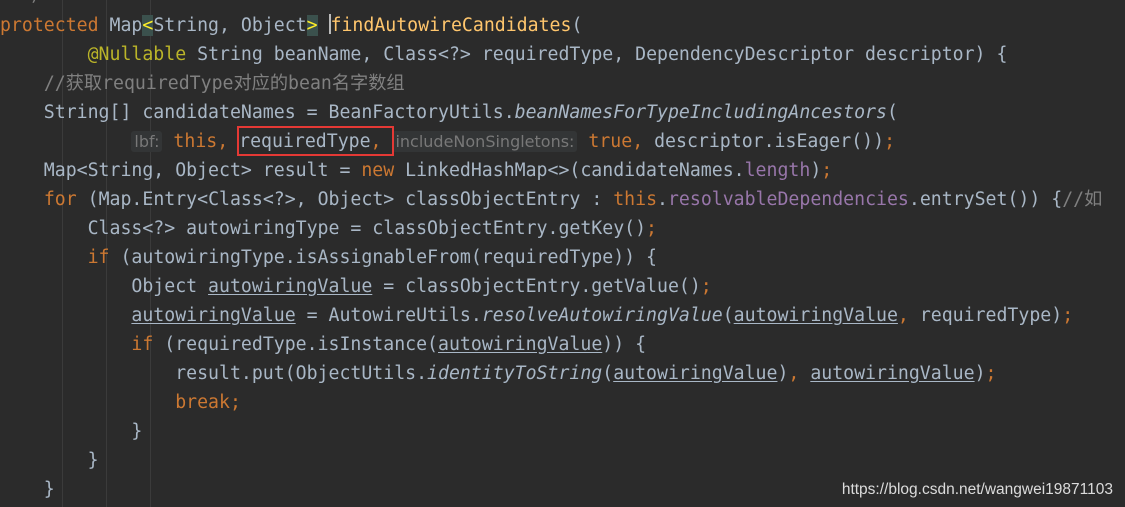 This screenshot has height=507, width=1125. What do you see at coordinates (230, 25) in the screenshot?
I see `code-token: String, Object` at bounding box center [230, 25].